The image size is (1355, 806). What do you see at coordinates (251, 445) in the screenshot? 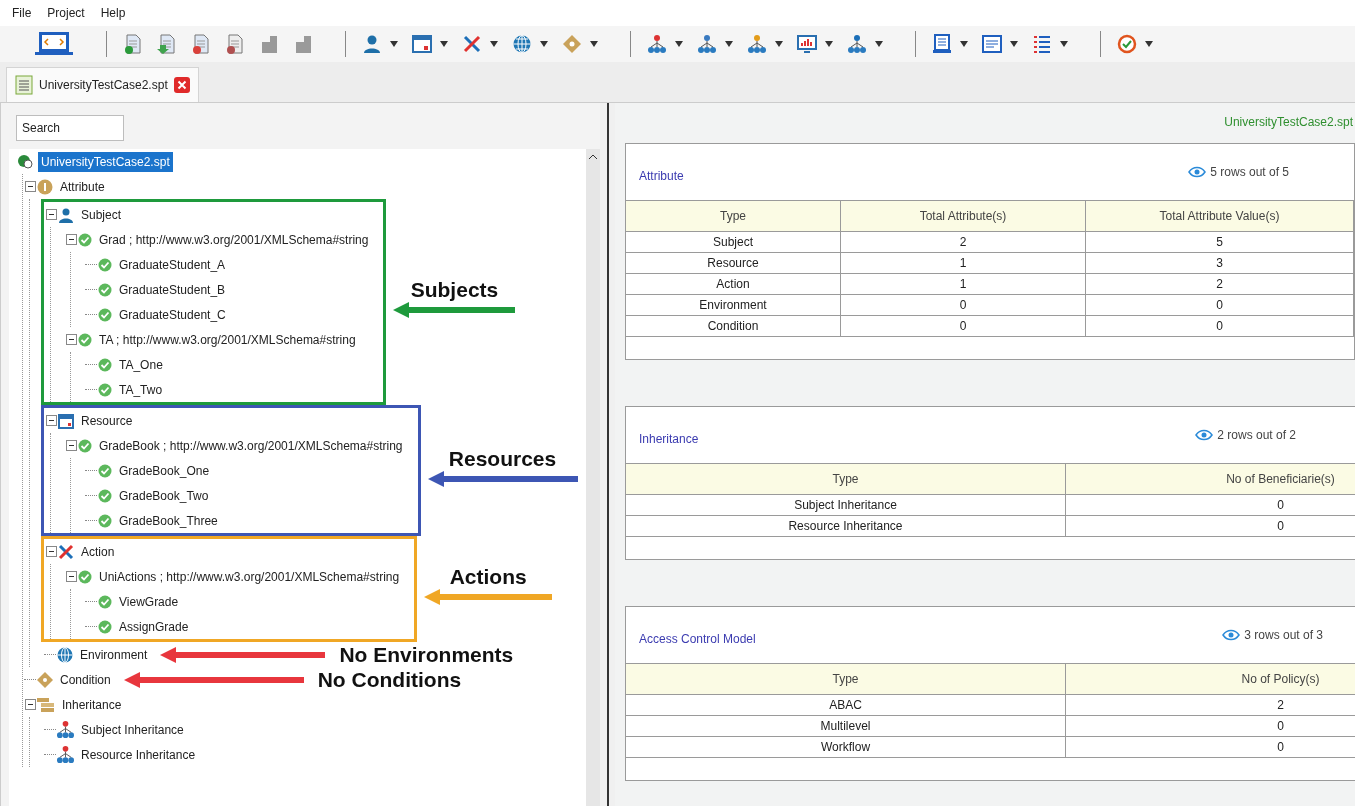
I see `tree-item: GradeBook ; http://www.w3.org/2001/XMLSchema#string` at bounding box center [251, 445].